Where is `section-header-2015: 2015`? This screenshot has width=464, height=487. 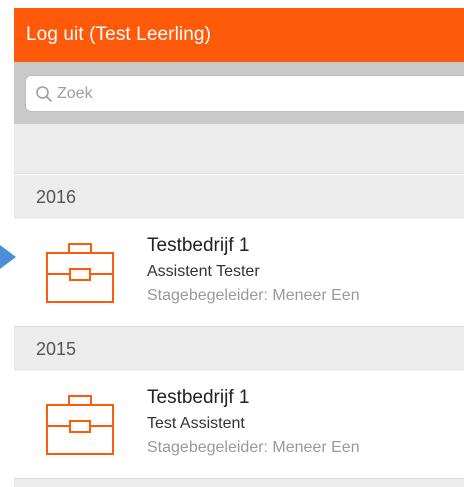
section-header-2015: 2015 is located at coordinates (239, 349).